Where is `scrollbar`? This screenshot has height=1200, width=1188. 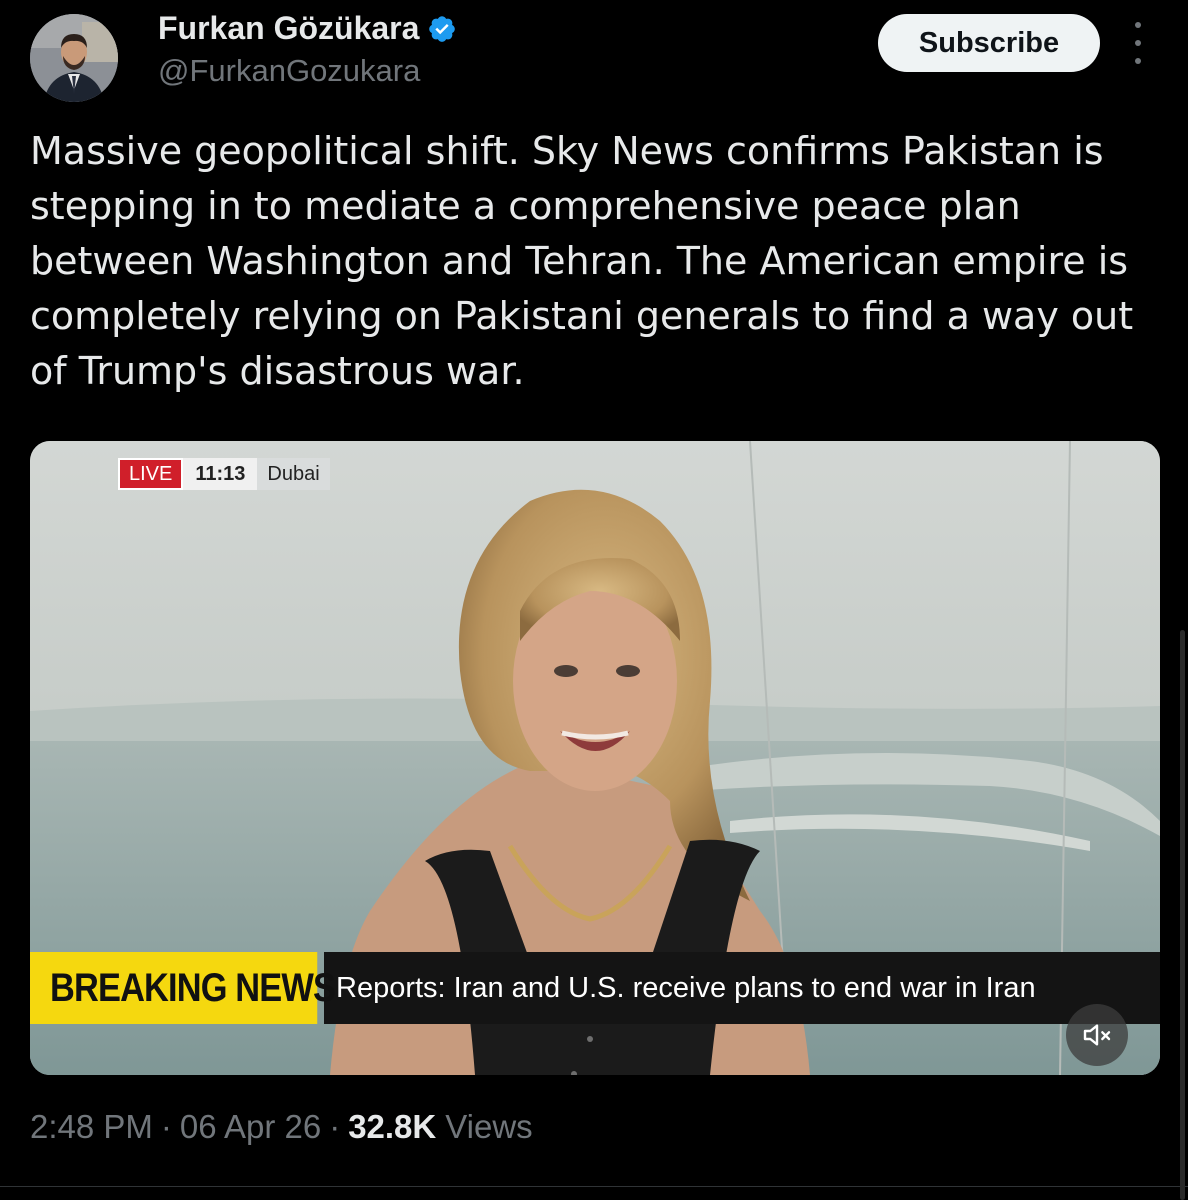
scrollbar is located at coordinates (1182, 915).